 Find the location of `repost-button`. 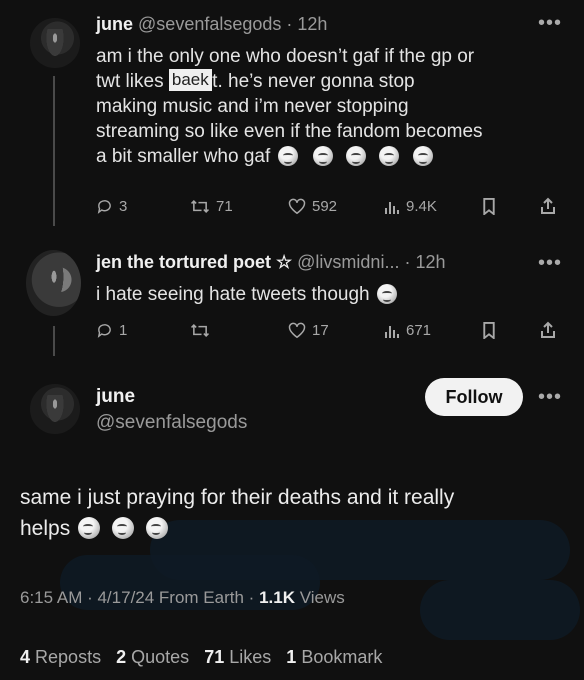

repost-button is located at coordinates (203, 330).